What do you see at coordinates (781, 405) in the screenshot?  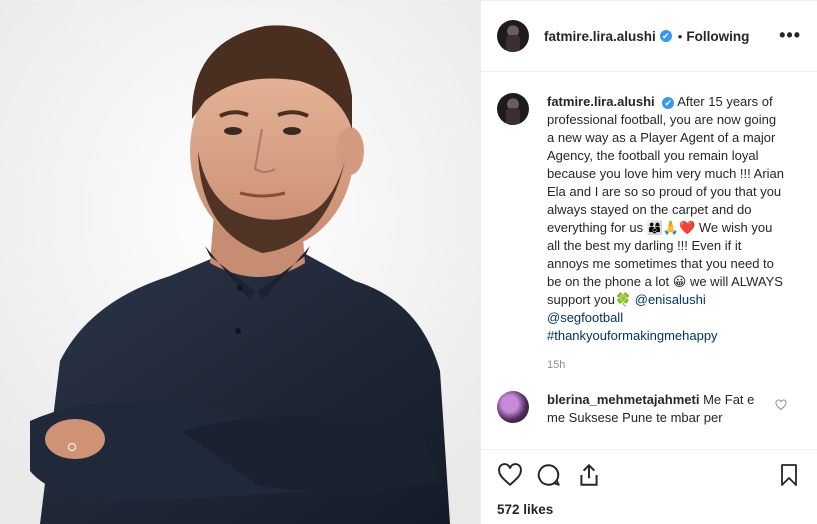 I see `comment-like-heart-icon` at bounding box center [781, 405].